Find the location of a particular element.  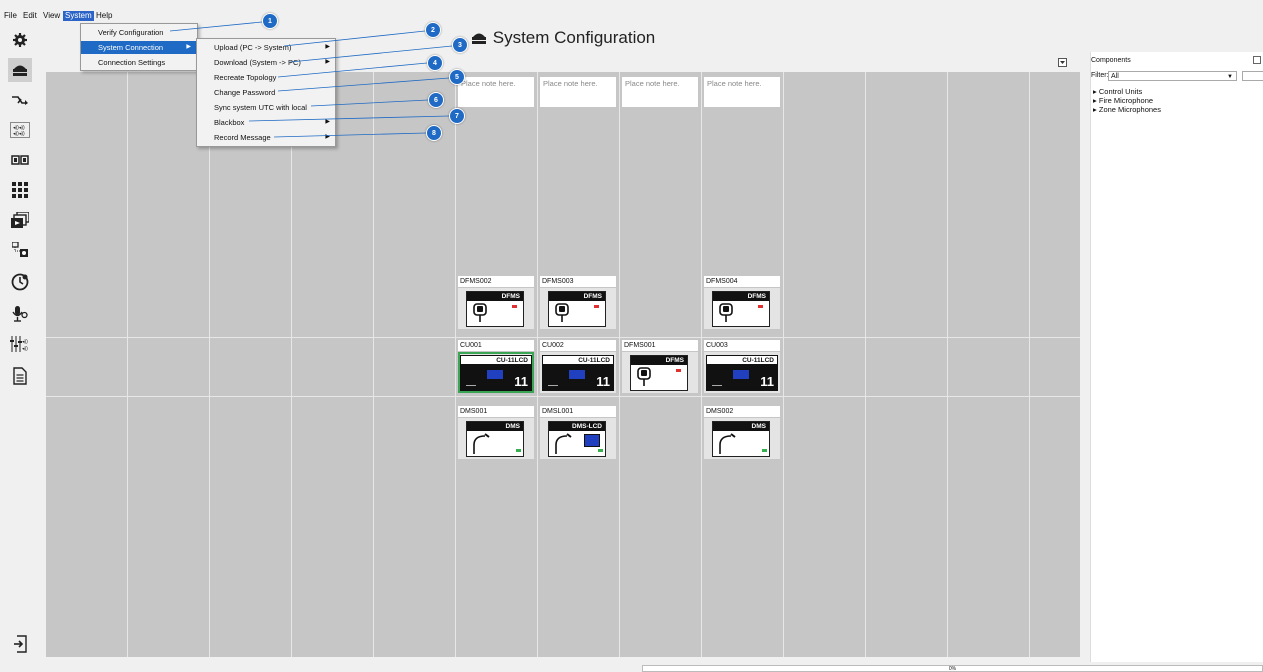

search-input is located at coordinates (1252, 76).